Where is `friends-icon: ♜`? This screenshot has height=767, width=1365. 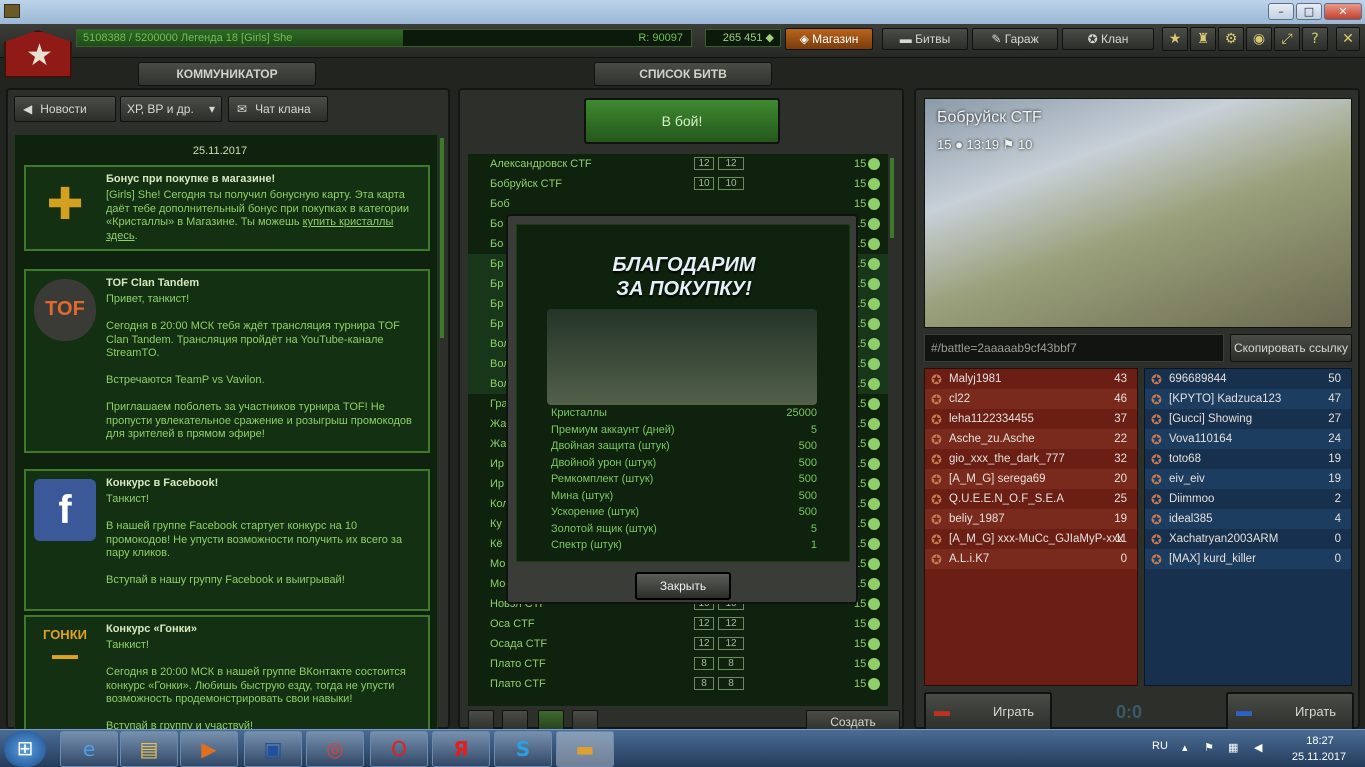 friends-icon: ♜ is located at coordinates (1203, 39).